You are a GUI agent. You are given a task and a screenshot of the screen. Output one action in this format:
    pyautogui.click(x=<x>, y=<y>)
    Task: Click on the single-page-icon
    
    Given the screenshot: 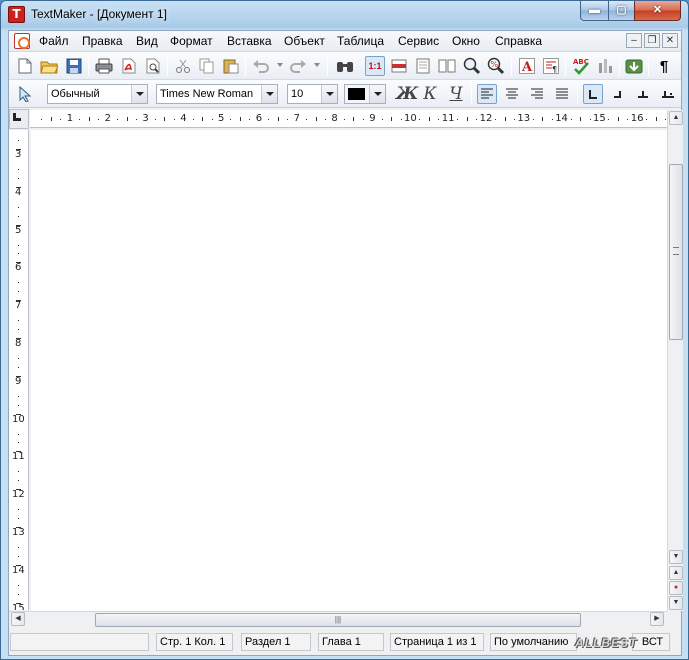 What is the action you would take?
    pyautogui.click(x=423, y=66)
    